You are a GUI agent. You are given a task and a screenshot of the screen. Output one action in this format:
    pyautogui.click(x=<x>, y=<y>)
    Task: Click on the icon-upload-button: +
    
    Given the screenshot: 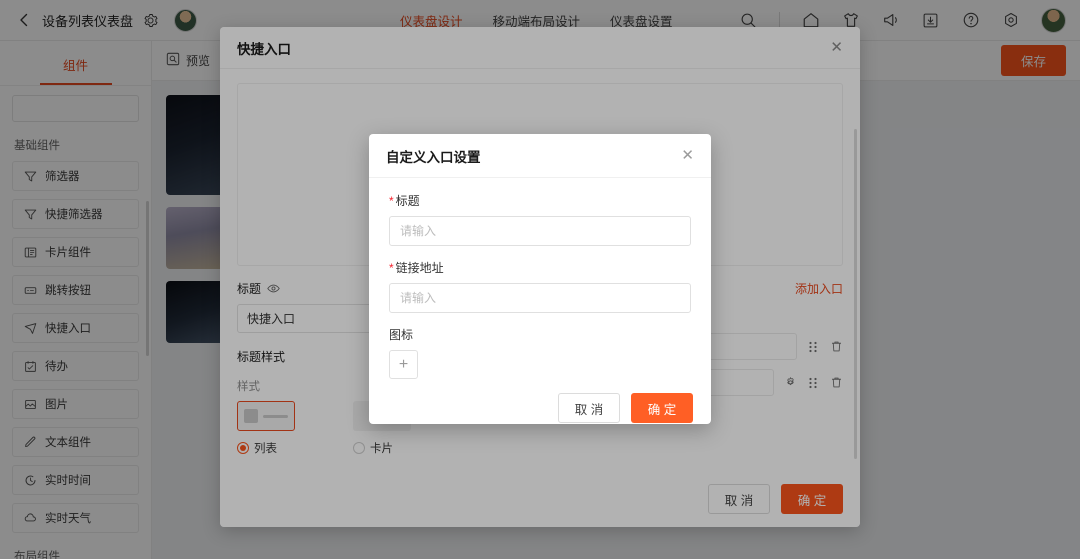 What is the action you would take?
    pyautogui.click(x=403, y=364)
    